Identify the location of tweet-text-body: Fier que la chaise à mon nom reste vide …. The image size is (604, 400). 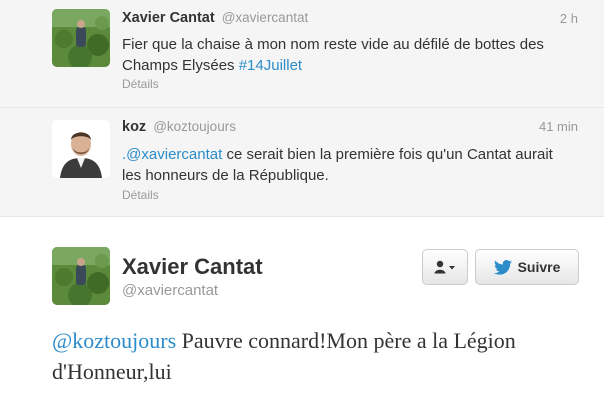
(333, 55).